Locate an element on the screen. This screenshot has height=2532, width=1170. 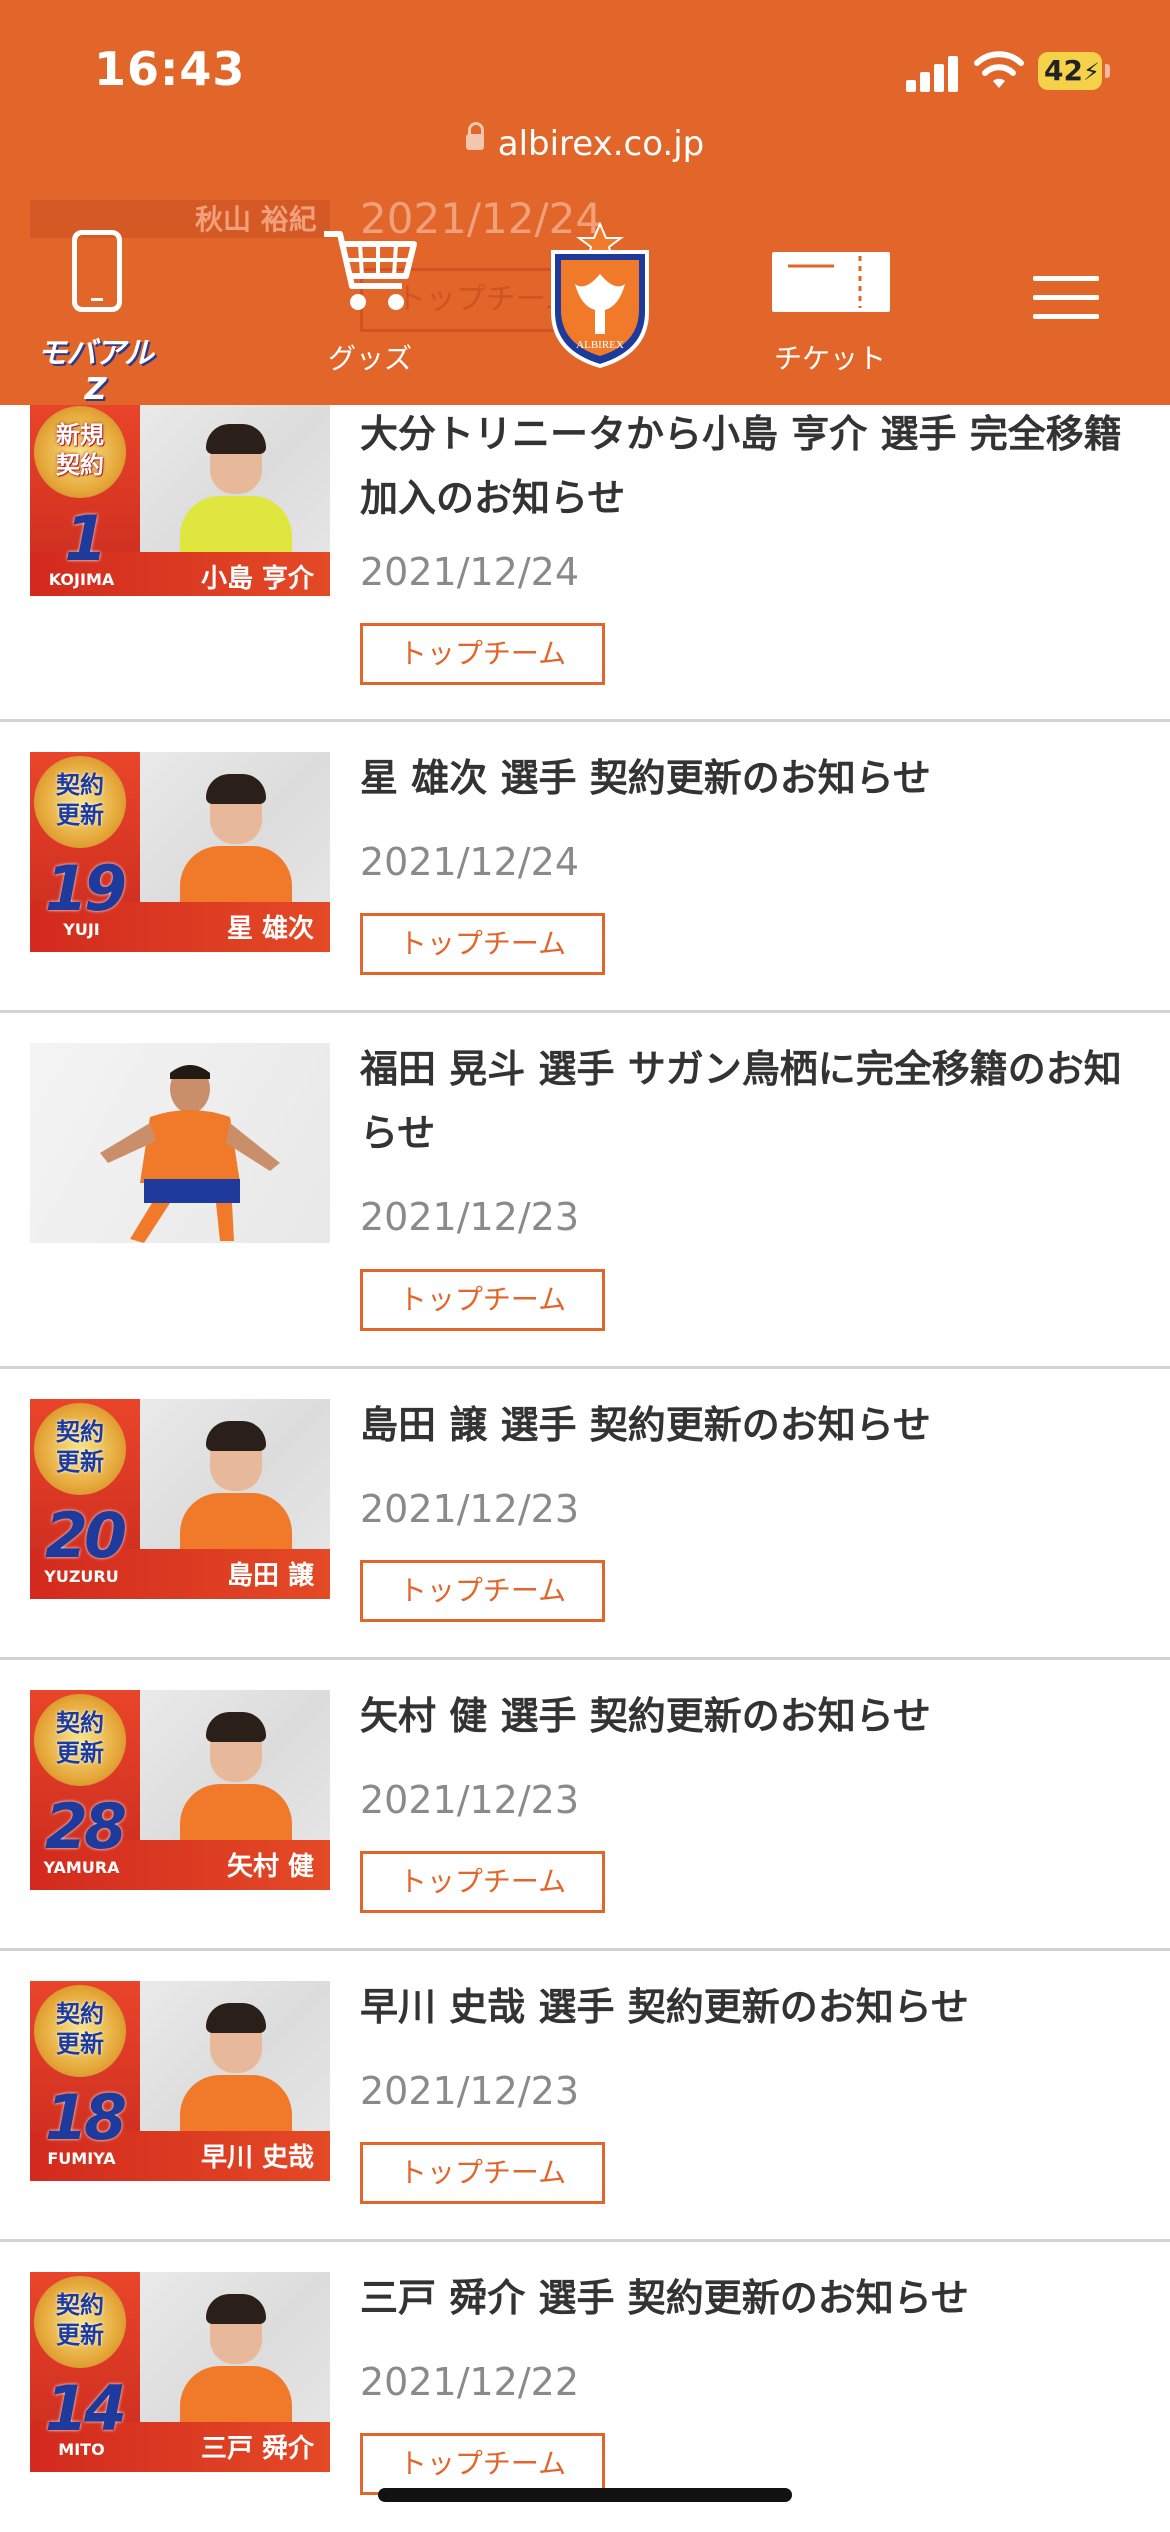
player-name: 矢村 健 is located at coordinates (270, 1867).